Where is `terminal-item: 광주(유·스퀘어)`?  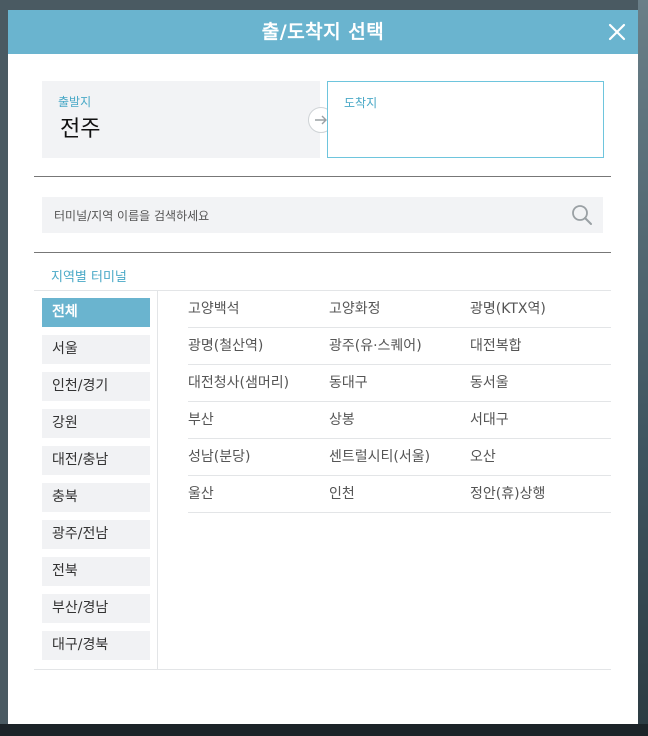 terminal-item: 광주(유·스퀘어) is located at coordinates (399, 346).